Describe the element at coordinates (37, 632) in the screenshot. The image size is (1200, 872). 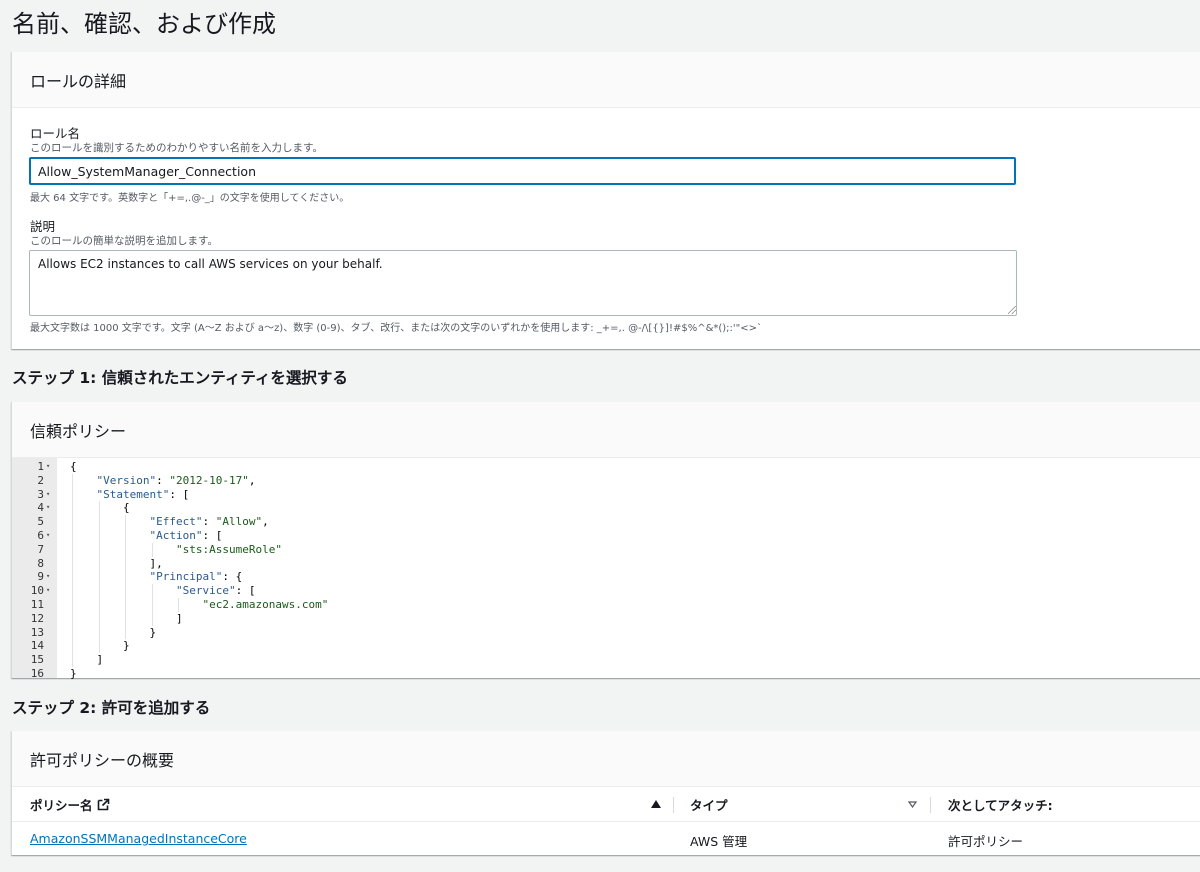
I see `line-number: 13` at that location.